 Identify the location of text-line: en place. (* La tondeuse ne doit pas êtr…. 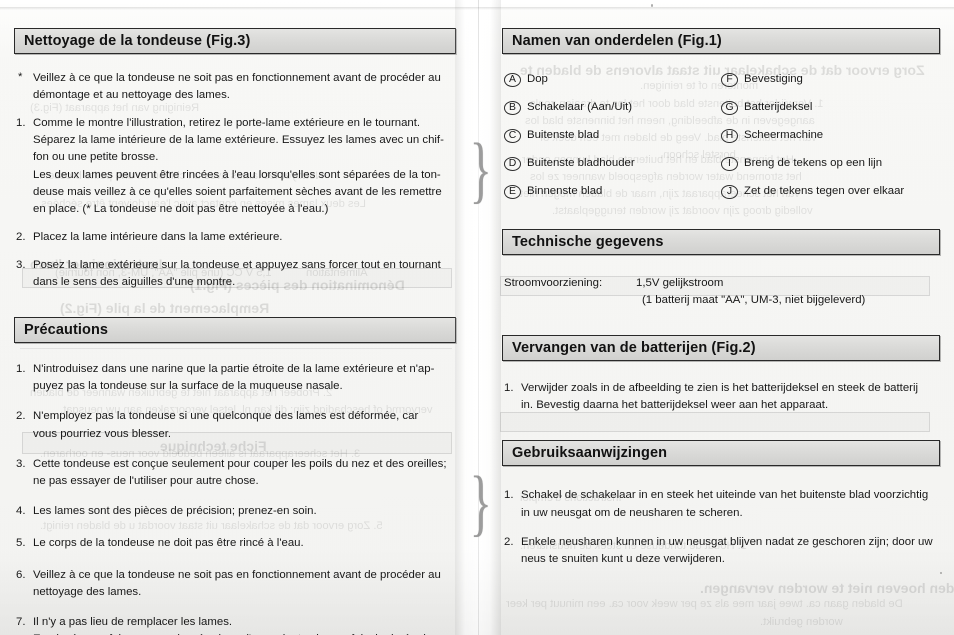
(181, 208).